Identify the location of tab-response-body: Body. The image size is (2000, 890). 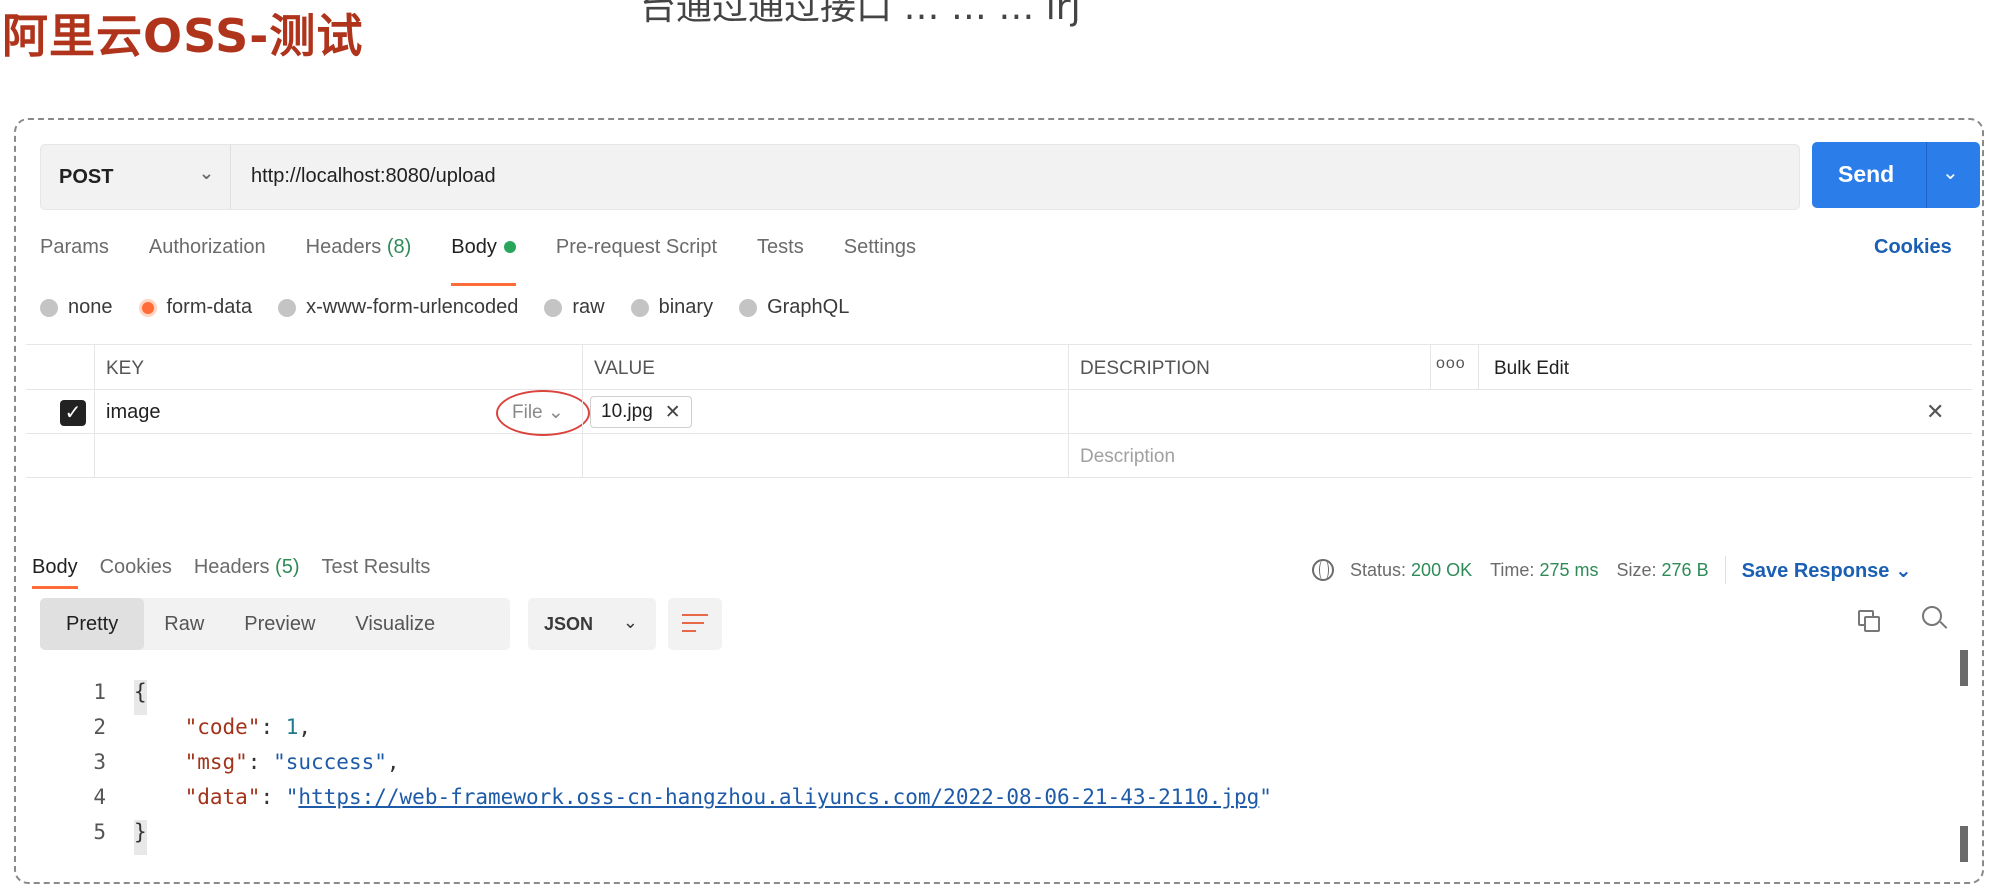
(55, 572).